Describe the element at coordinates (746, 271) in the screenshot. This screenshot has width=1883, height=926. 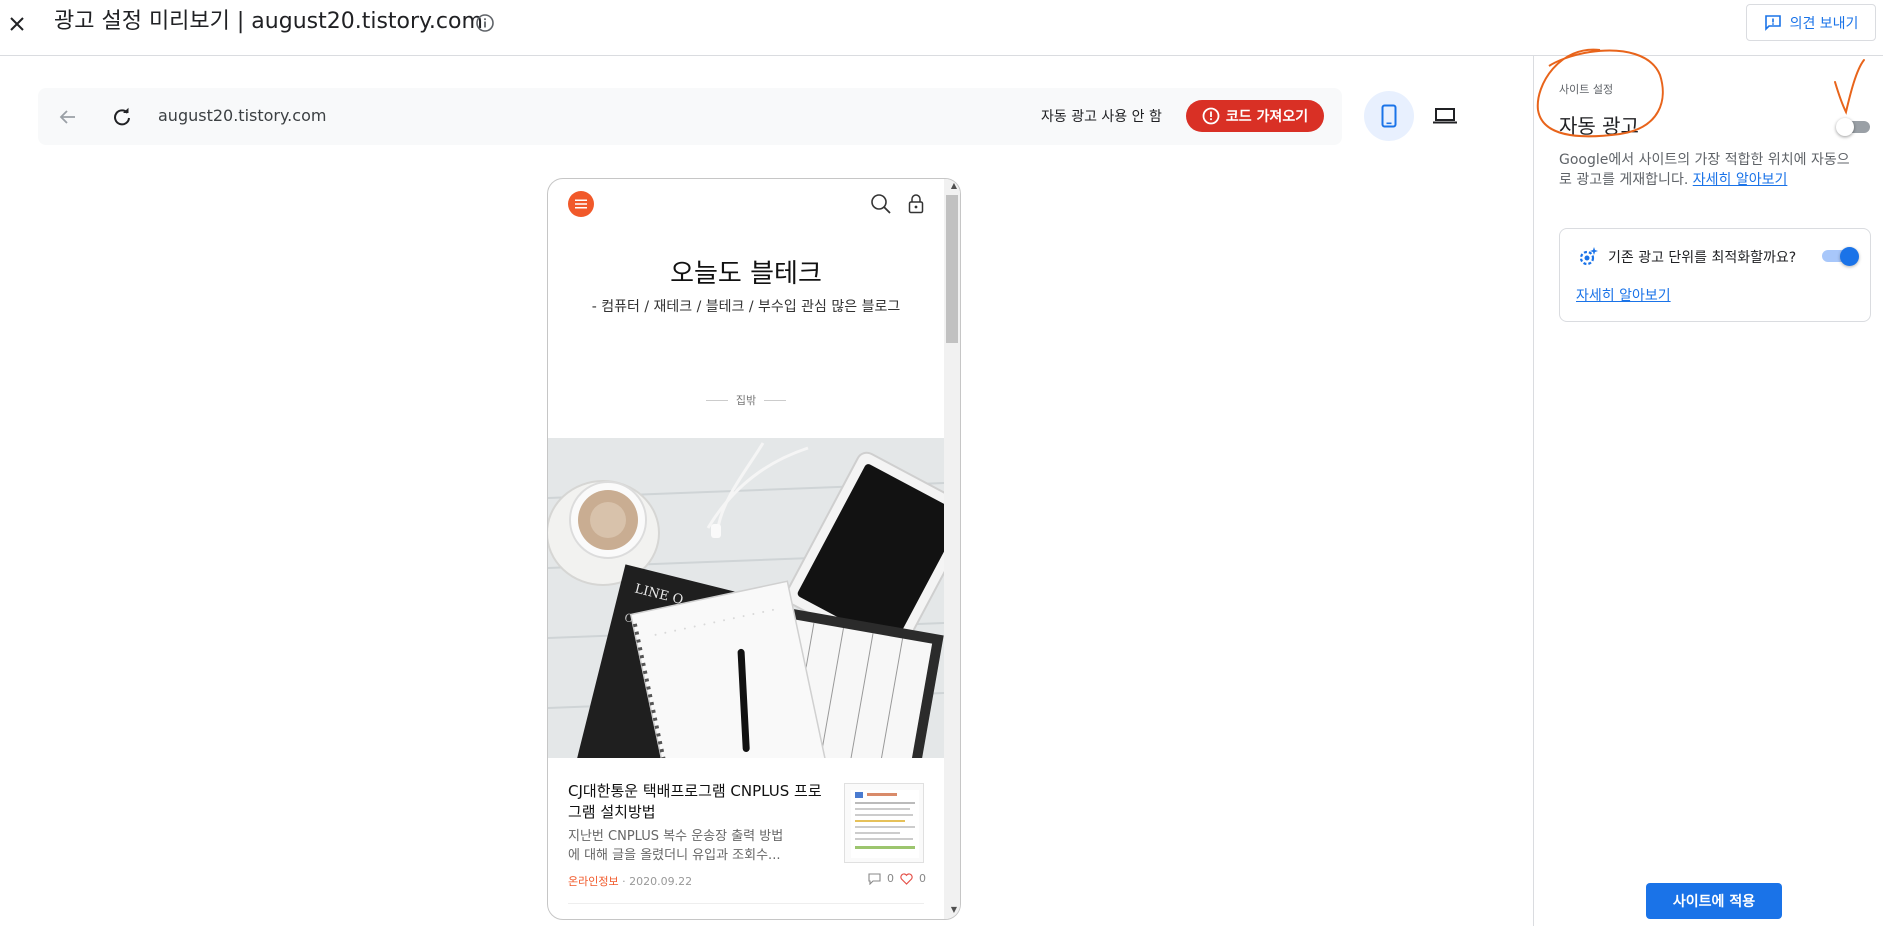
I see `blog-title: 오늘도 블테크` at that location.